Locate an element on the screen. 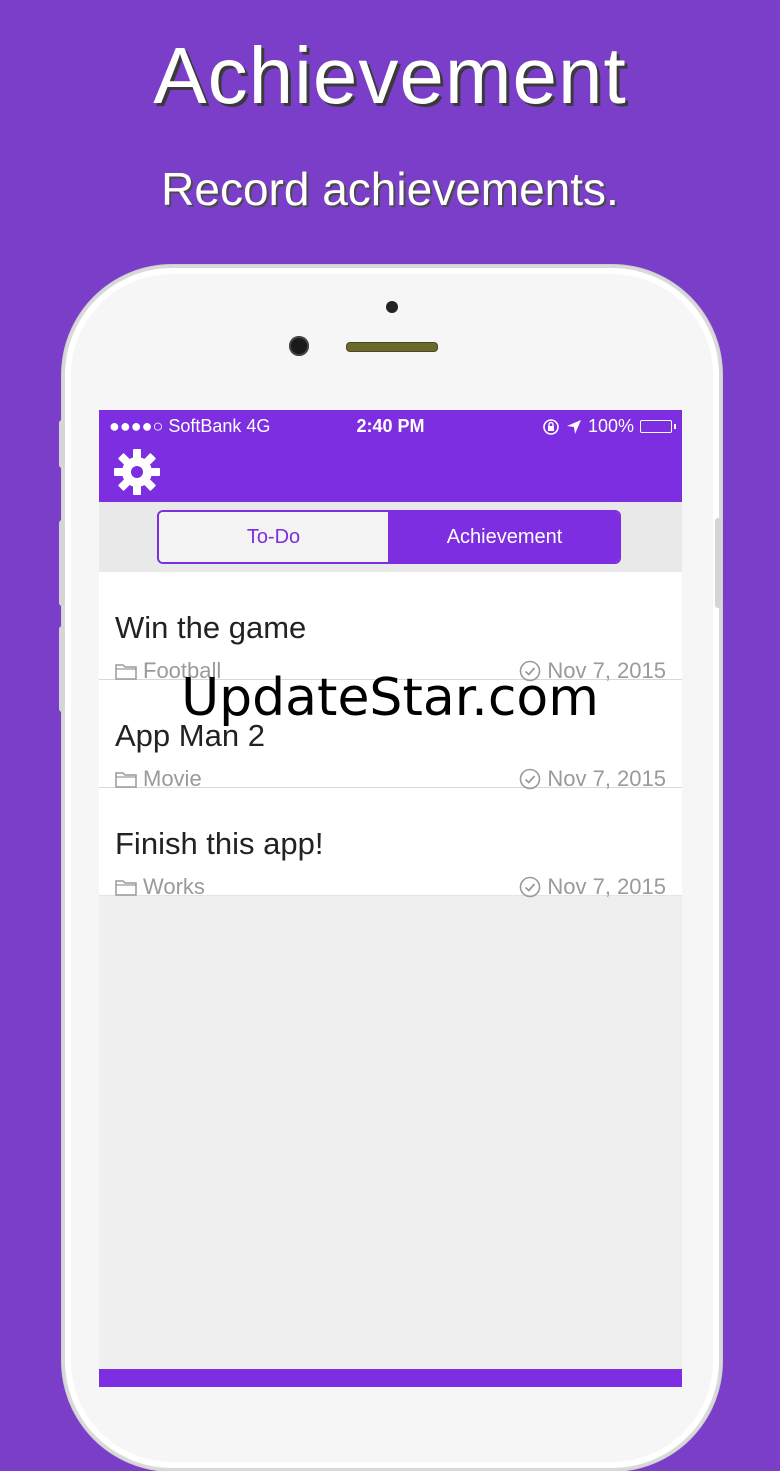 This screenshot has width=780, height=1471. segment-area: To-Do Achievement is located at coordinates (390, 537).